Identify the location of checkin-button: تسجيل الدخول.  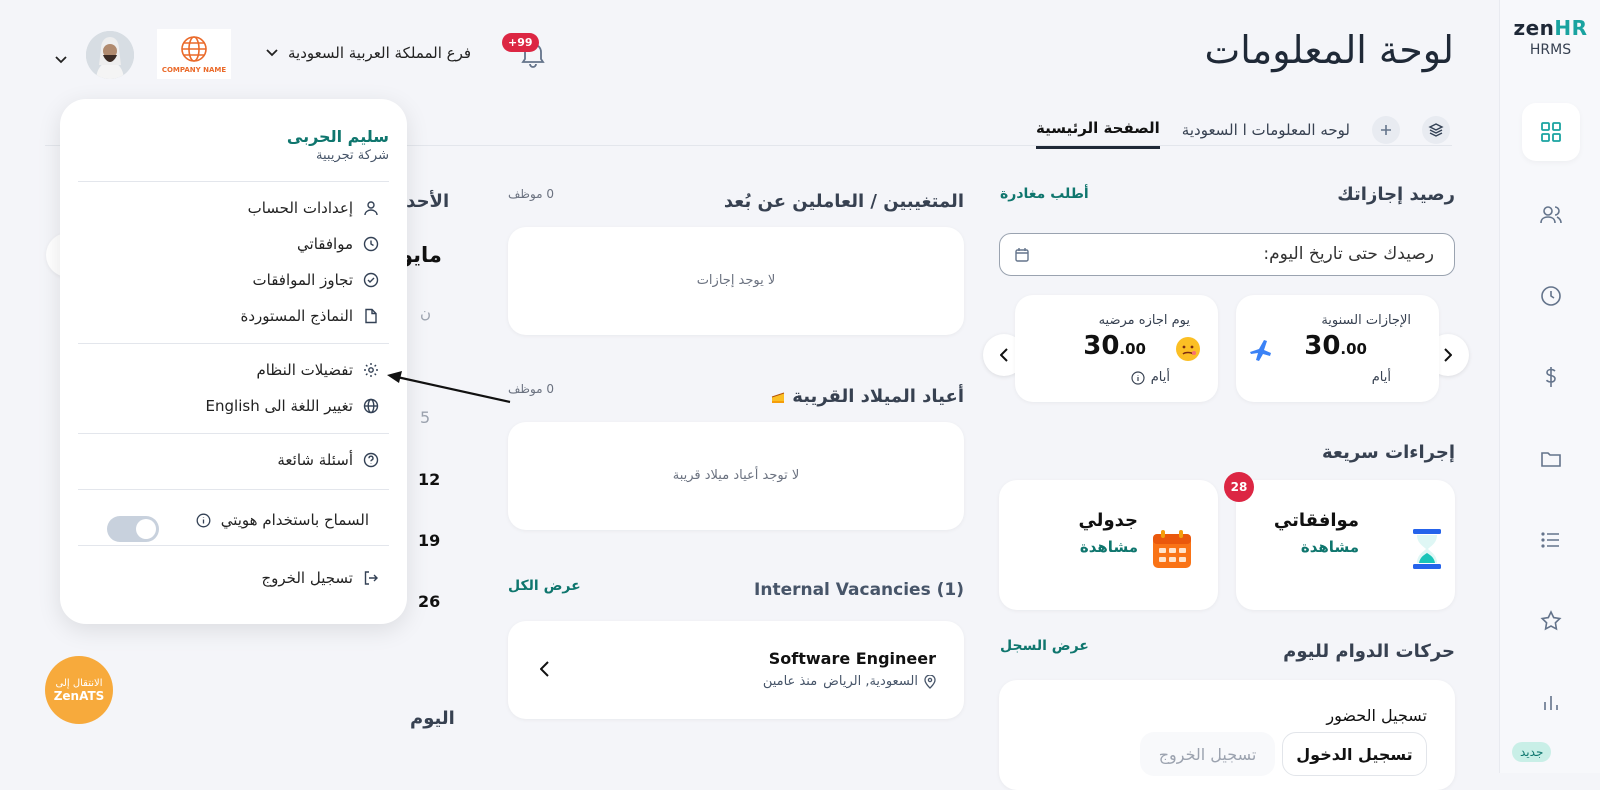
(1354, 754).